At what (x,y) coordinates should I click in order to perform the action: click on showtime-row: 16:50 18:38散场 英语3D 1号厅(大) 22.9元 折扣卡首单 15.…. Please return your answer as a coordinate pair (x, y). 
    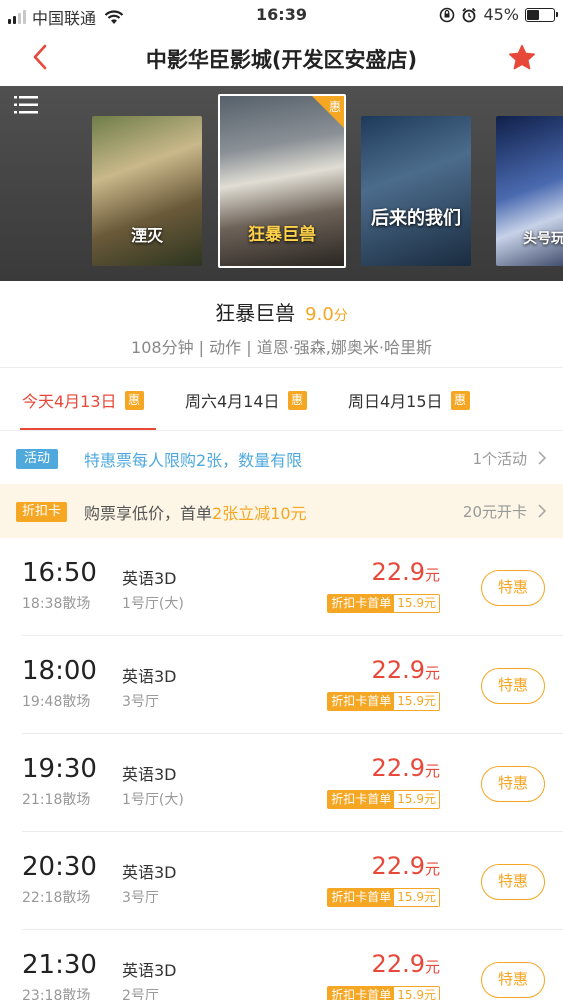
    Looking at the image, I should click on (281, 587).